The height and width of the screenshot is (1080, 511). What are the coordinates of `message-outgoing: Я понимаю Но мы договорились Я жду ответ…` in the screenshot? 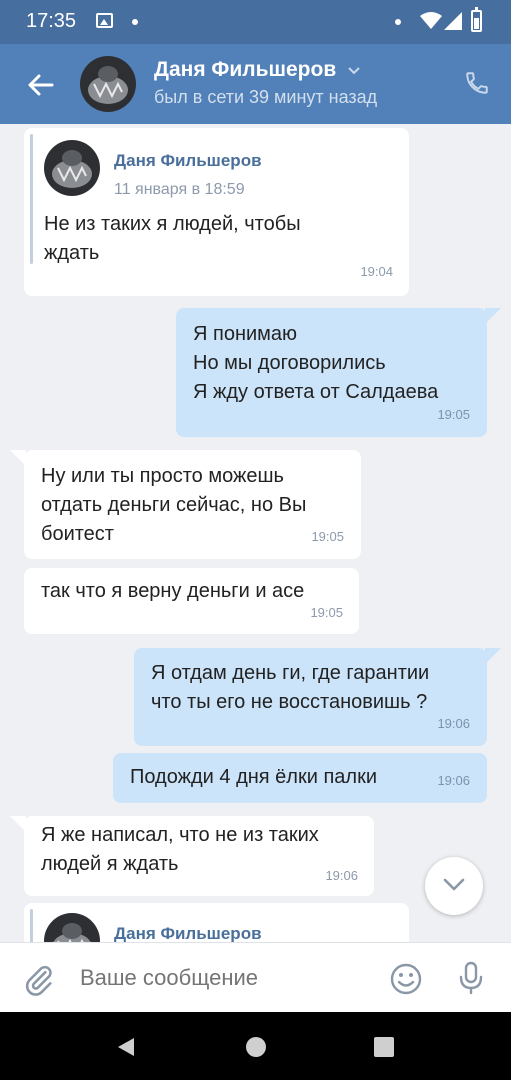 It's located at (331, 372).